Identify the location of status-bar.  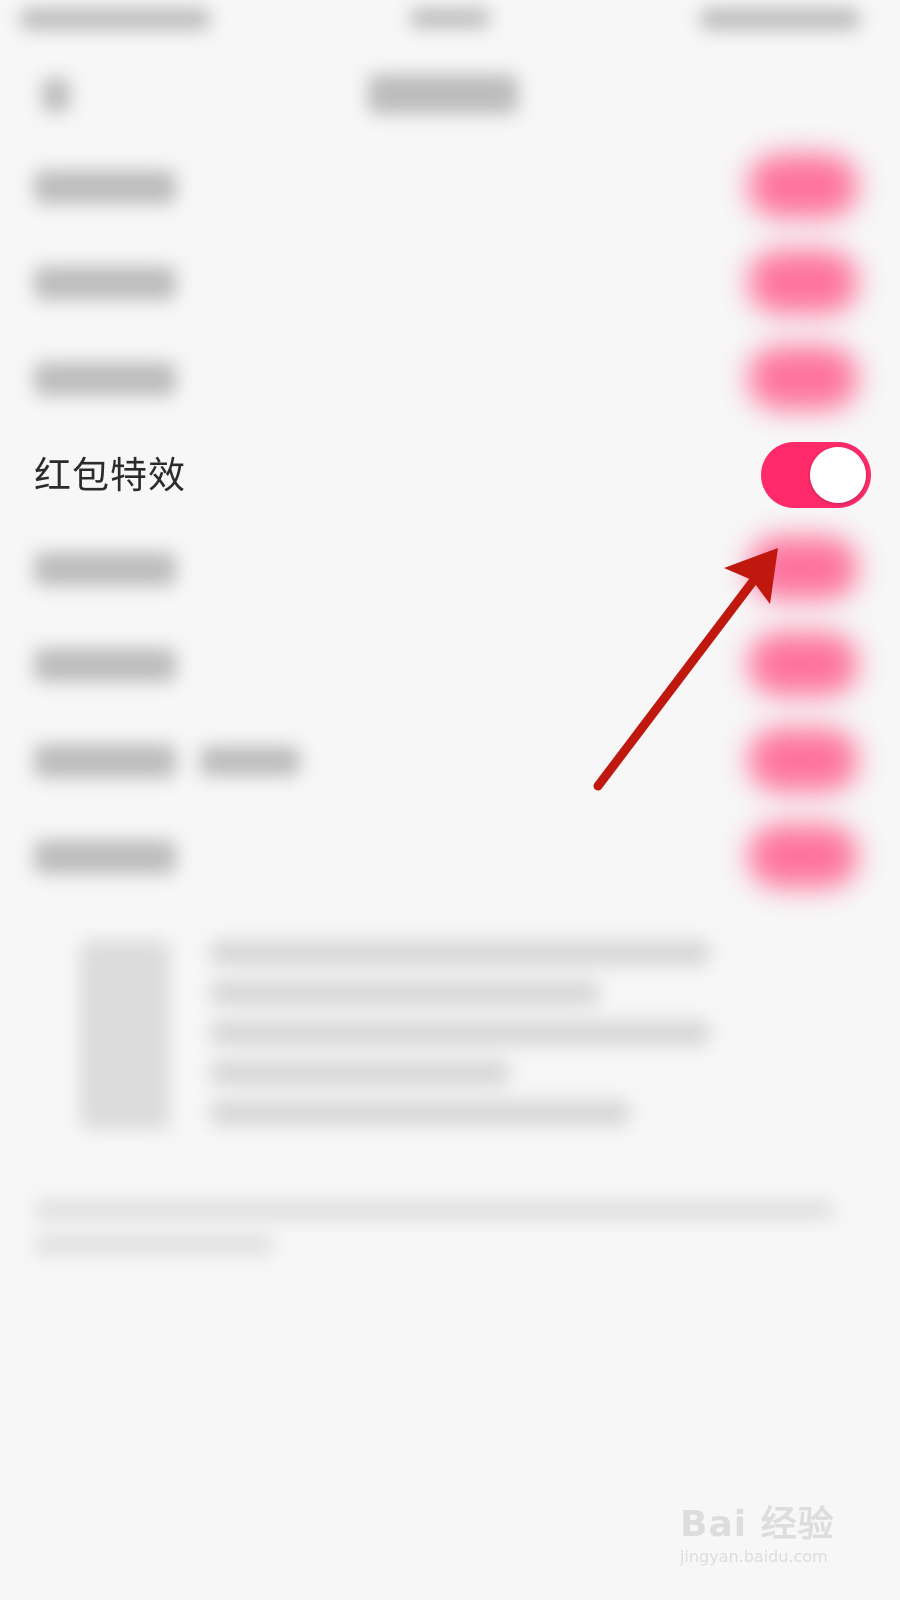
(450, 24).